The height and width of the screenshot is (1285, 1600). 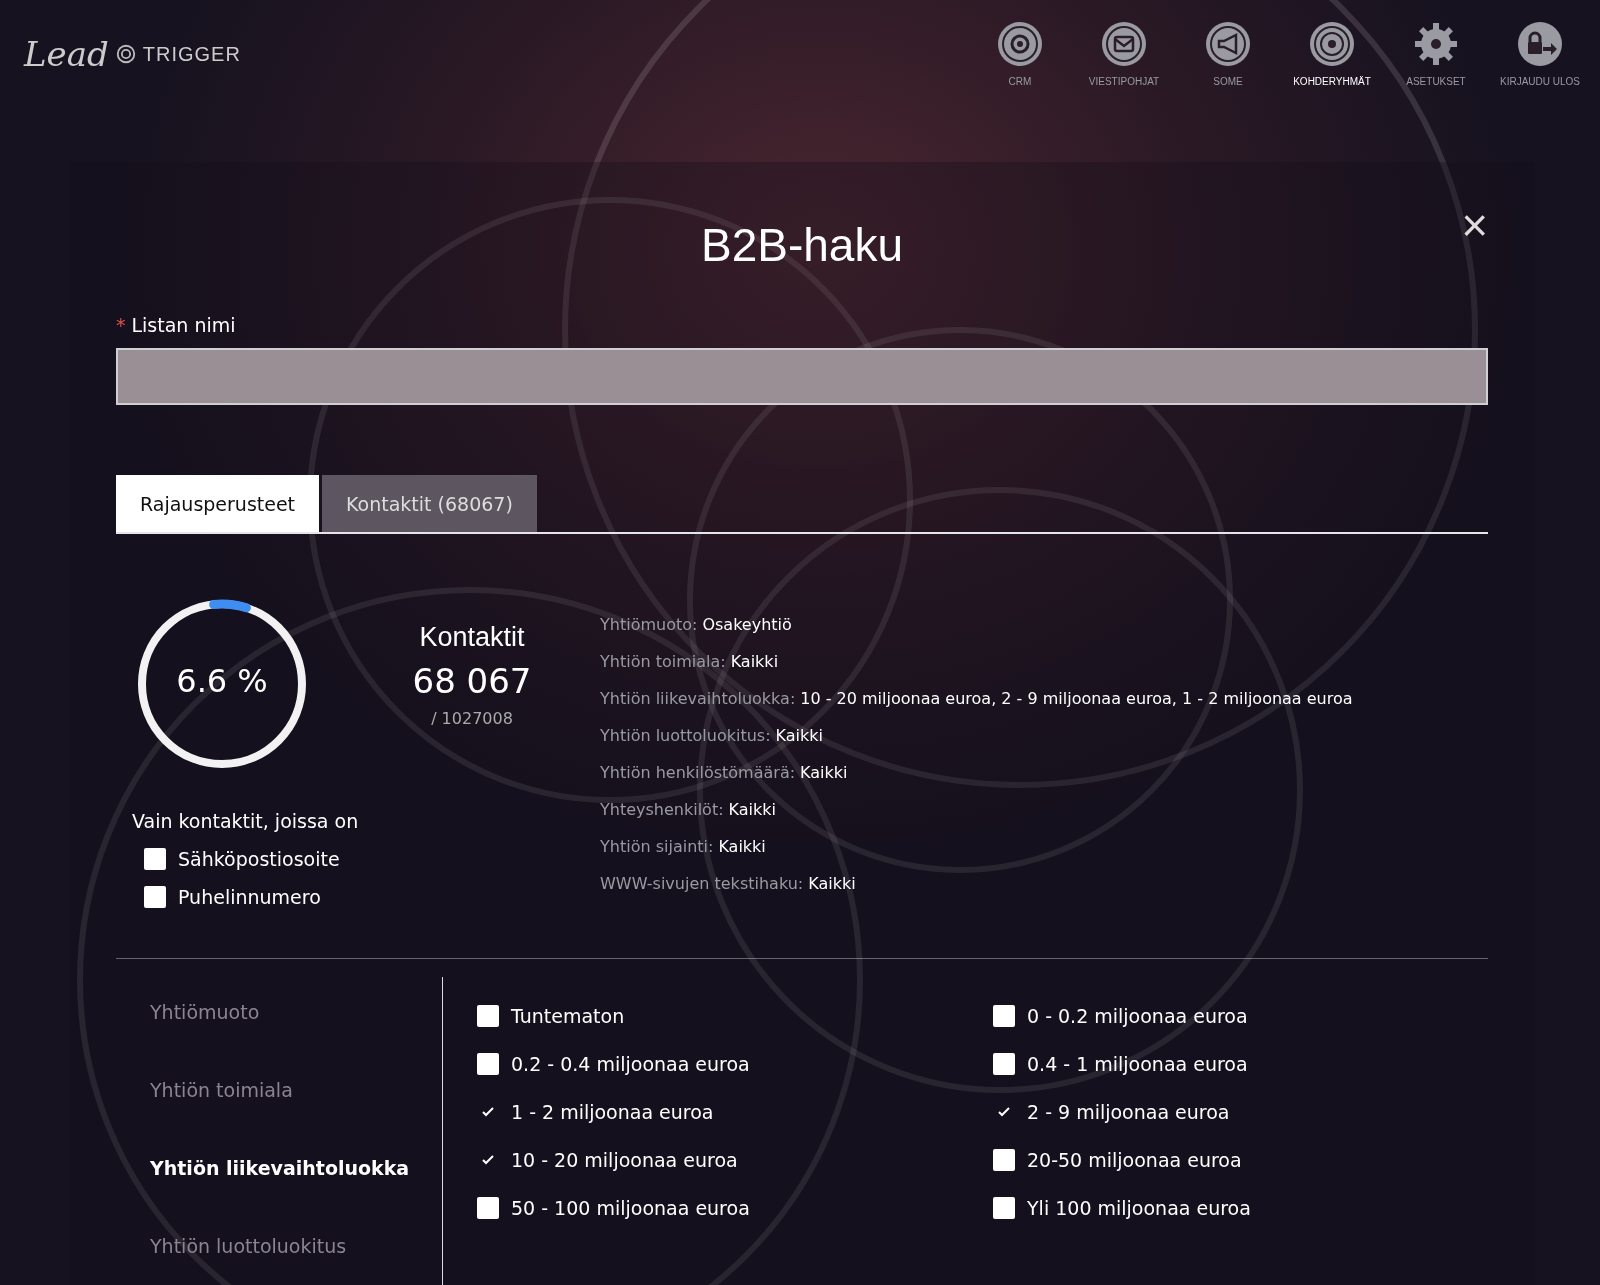 I want to click on summary-value: 10 - 20 miljoonaa euroa, 2 - 9 miljoonaa euroa, 1 - 2 miljoonaa euroa, so click(x=1076, y=698).